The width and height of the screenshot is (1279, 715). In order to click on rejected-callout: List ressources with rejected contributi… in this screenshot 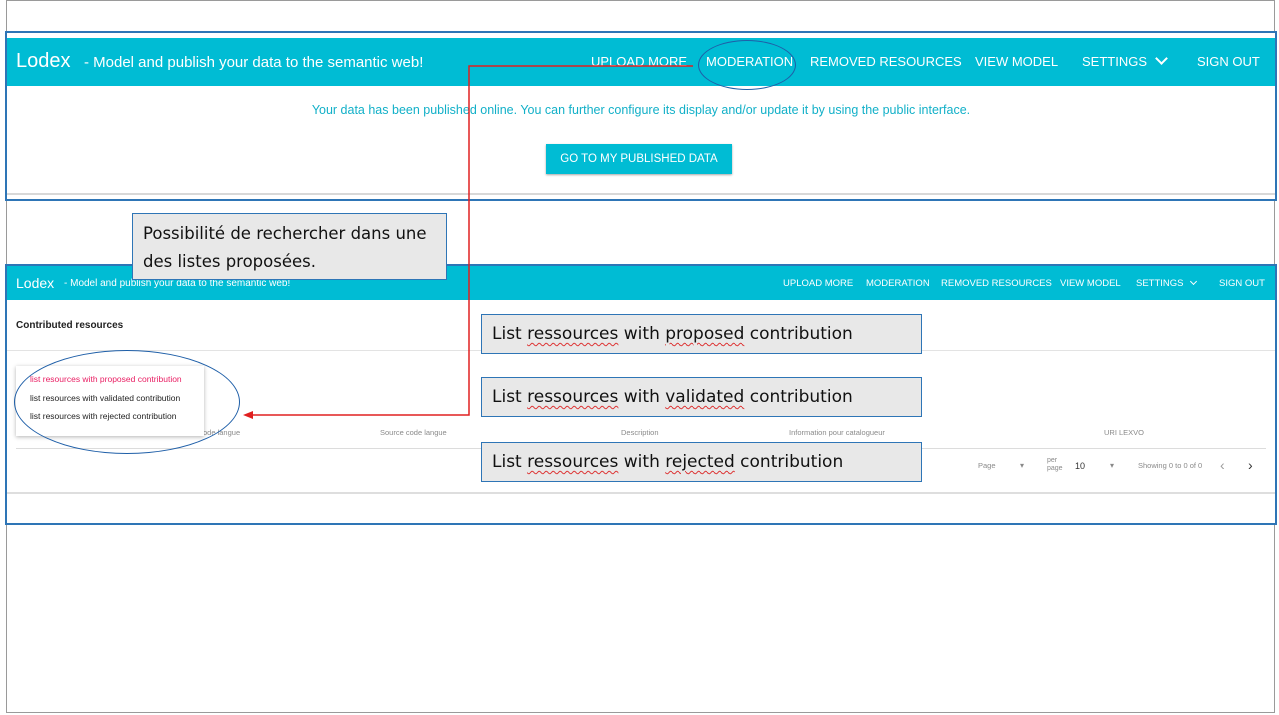, I will do `click(701, 462)`.